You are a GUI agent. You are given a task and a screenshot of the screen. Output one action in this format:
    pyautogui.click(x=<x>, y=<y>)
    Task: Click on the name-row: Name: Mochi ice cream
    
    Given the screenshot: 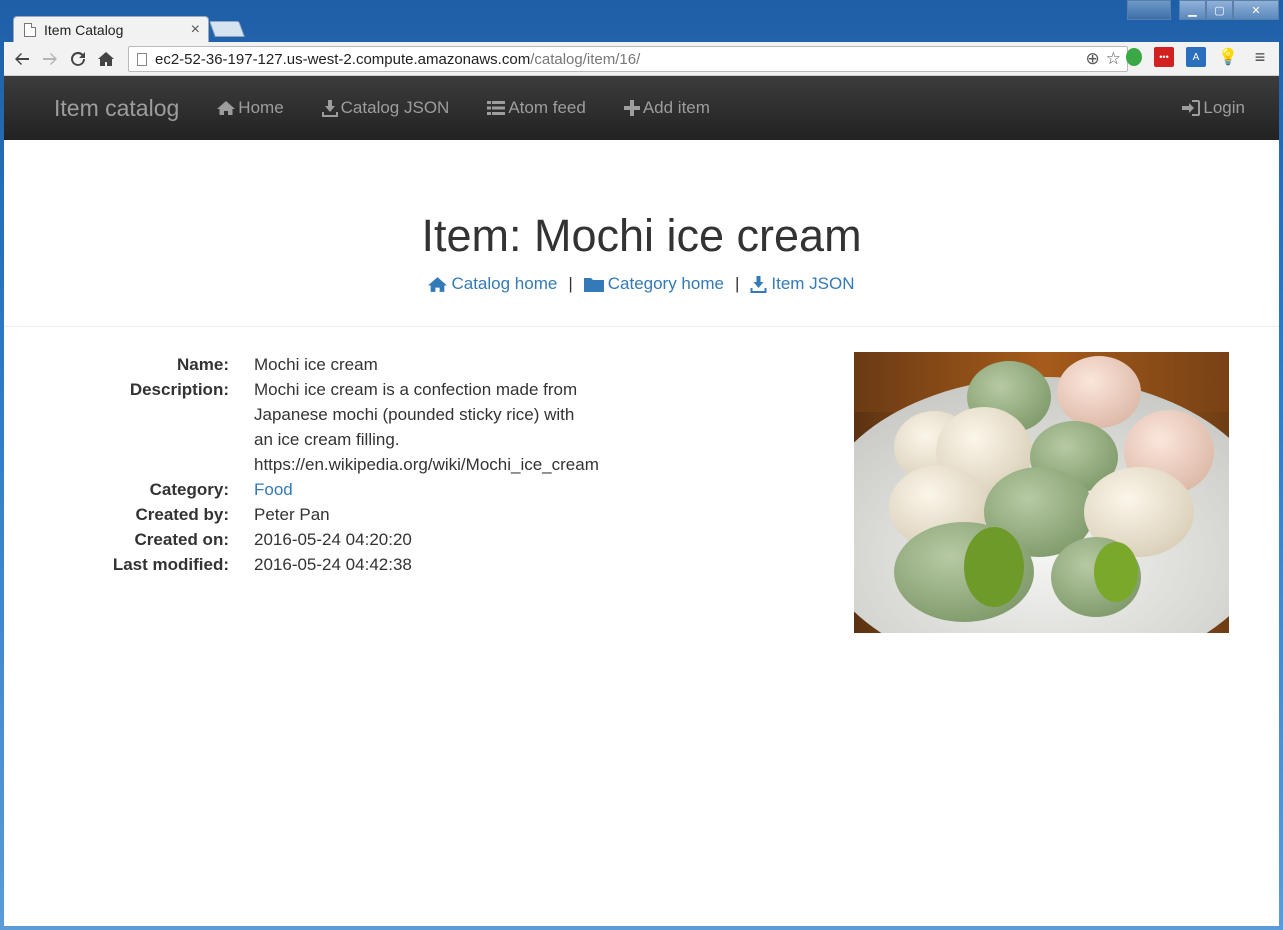 What is the action you would take?
    pyautogui.click(x=354, y=364)
    